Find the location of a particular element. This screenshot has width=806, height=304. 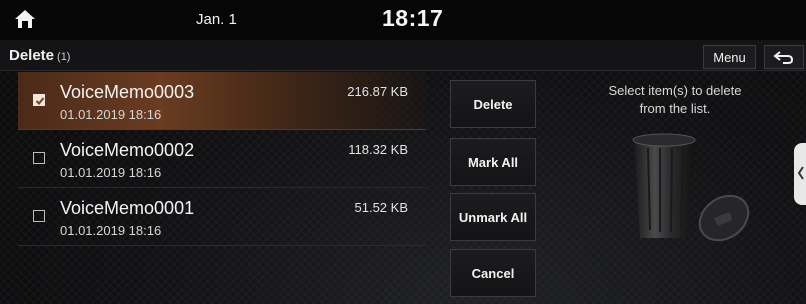

file-name: VoiceMemo0002 is located at coordinates (127, 150).